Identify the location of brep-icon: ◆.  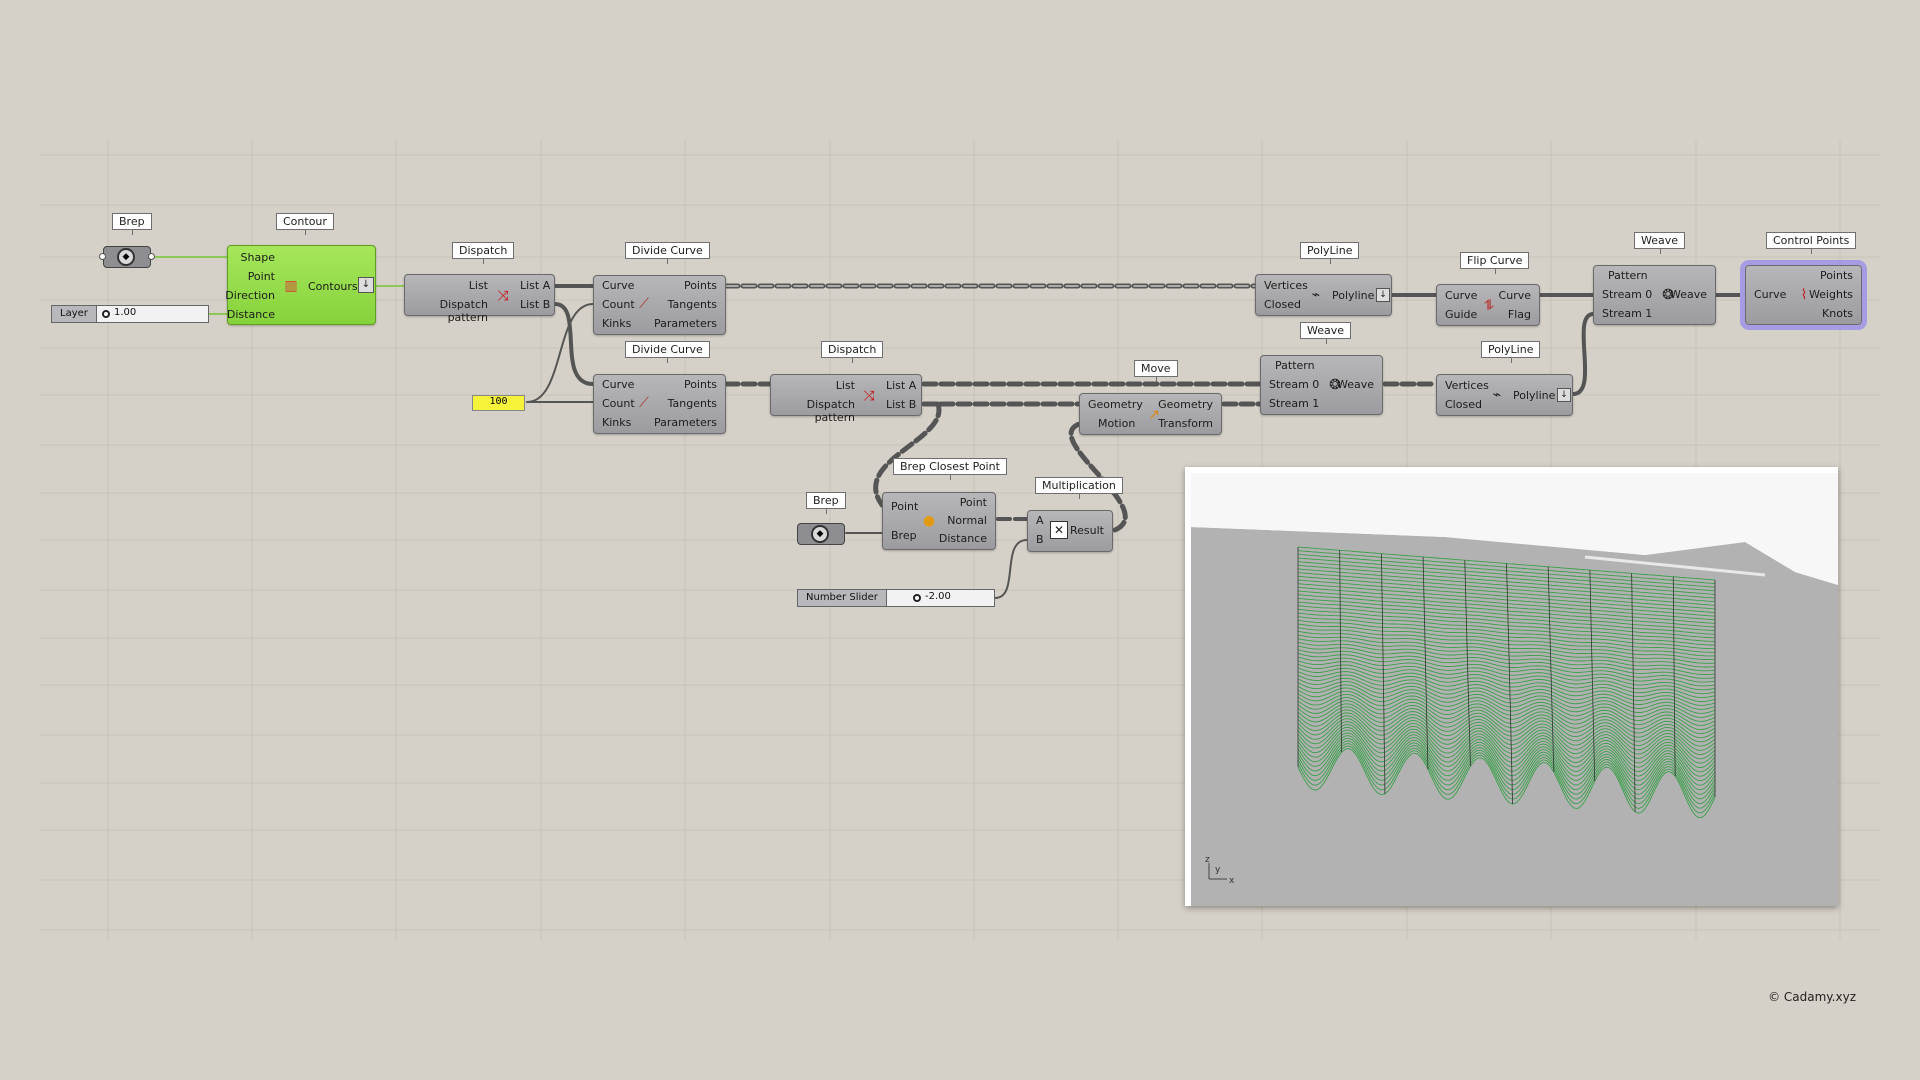
(126, 257).